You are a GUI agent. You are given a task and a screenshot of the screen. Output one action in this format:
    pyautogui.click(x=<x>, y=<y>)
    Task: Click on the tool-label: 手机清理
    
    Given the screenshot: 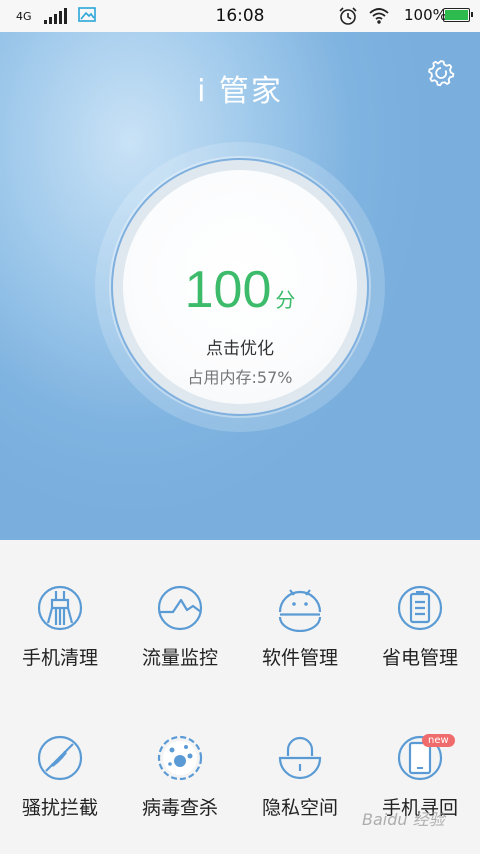 What is the action you would take?
    pyautogui.click(x=59, y=658)
    